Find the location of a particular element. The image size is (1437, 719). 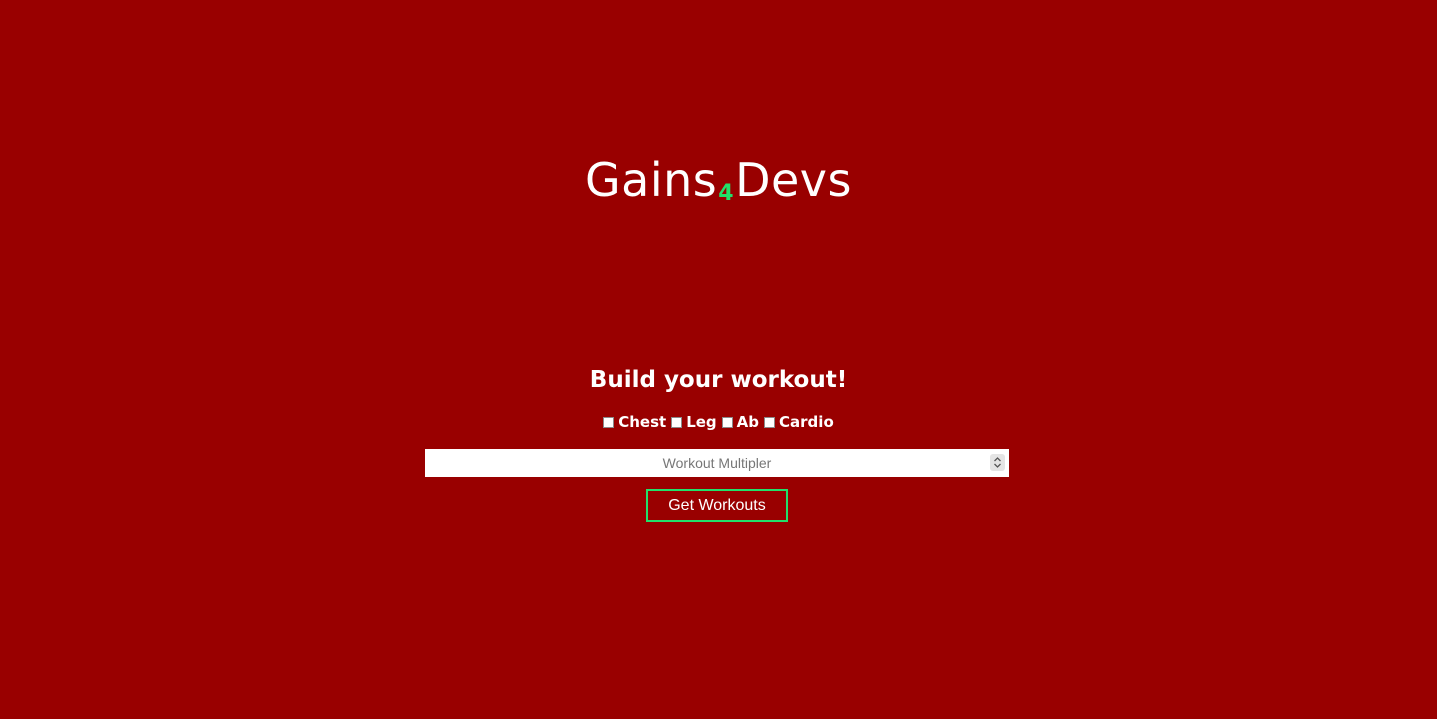

workout-multiplier-field is located at coordinates (717, 463).